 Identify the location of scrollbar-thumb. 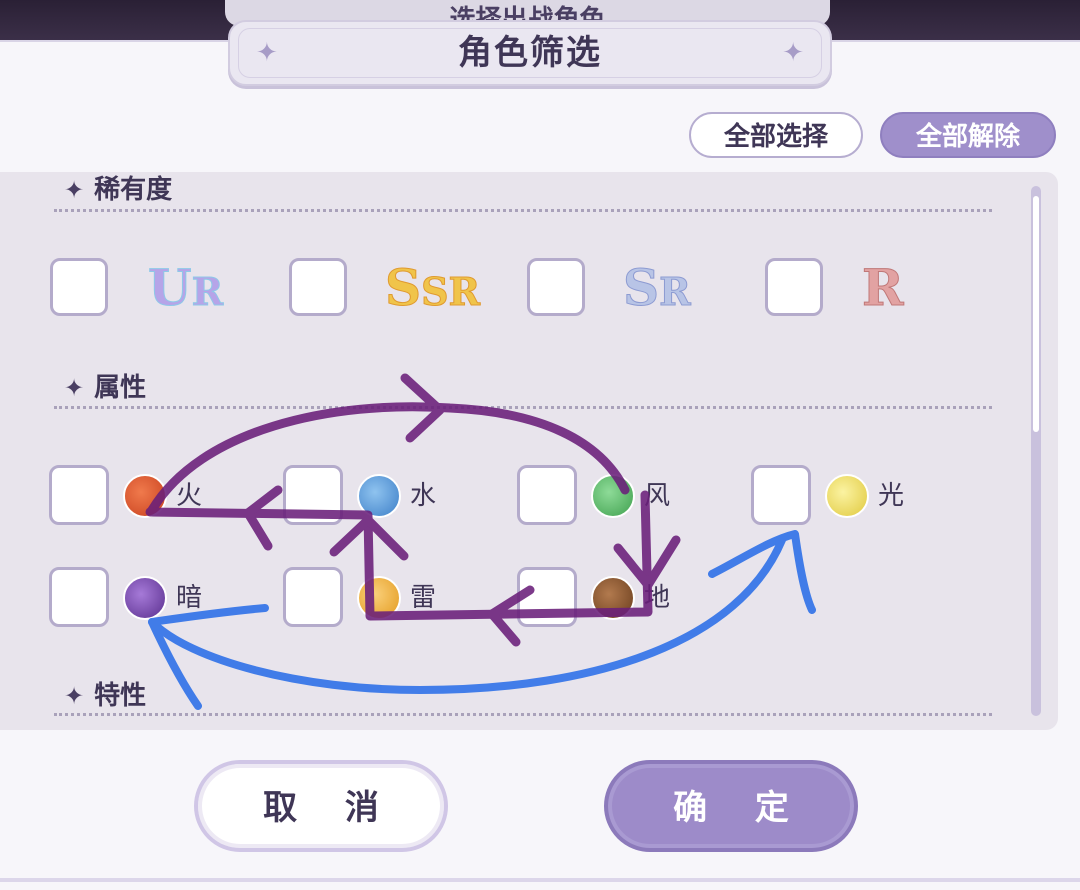
(1036, 314).